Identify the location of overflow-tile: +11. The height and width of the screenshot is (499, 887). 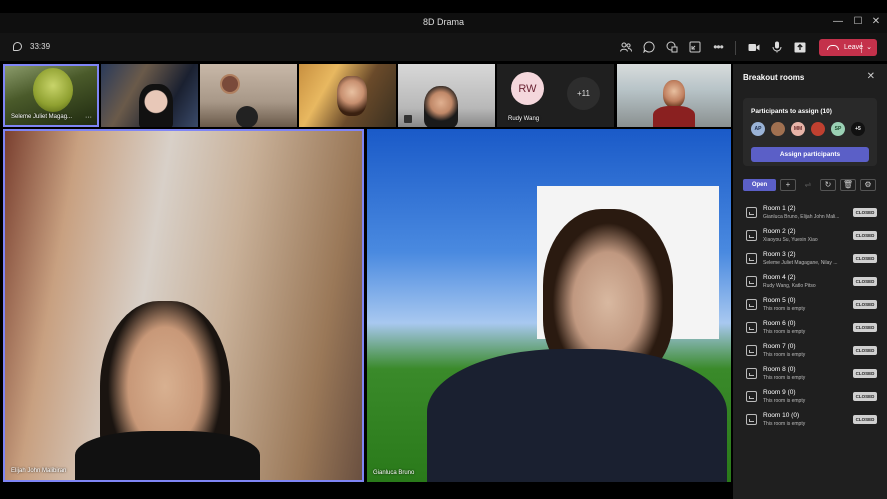
(585, 95).